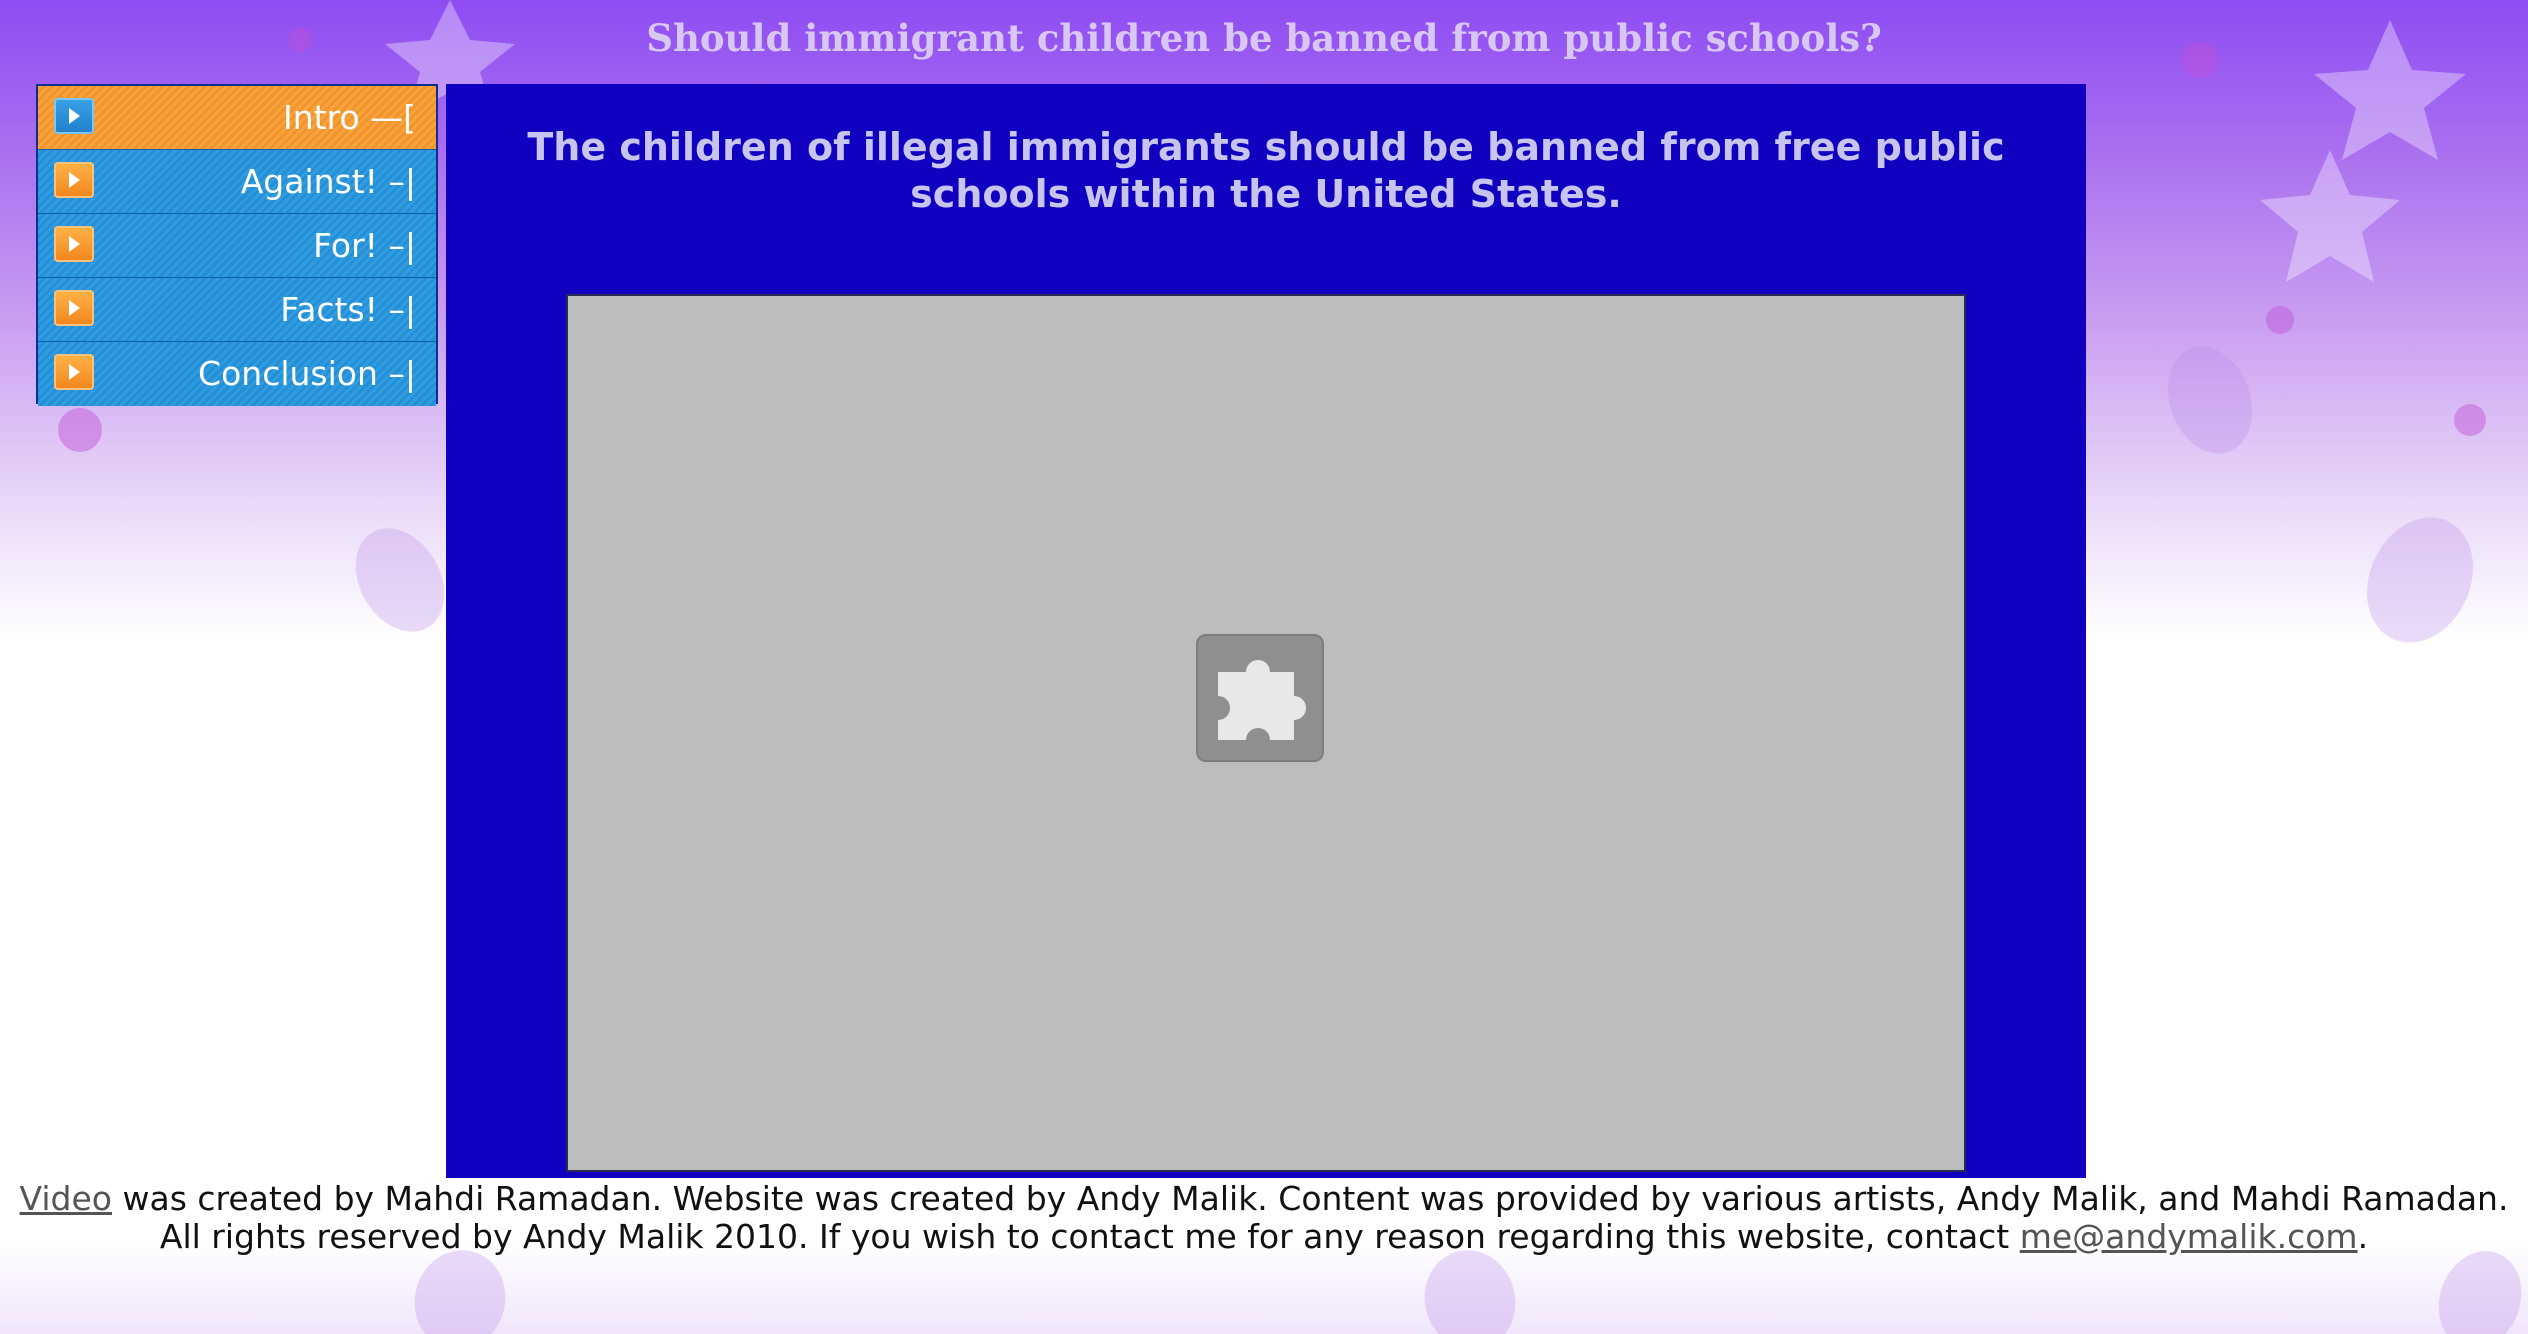  What do you see at coordinates (2189, 1236) in the screenshot?
I see `email-link: me@andymalik.com` at bounding box center [2189, 1236].